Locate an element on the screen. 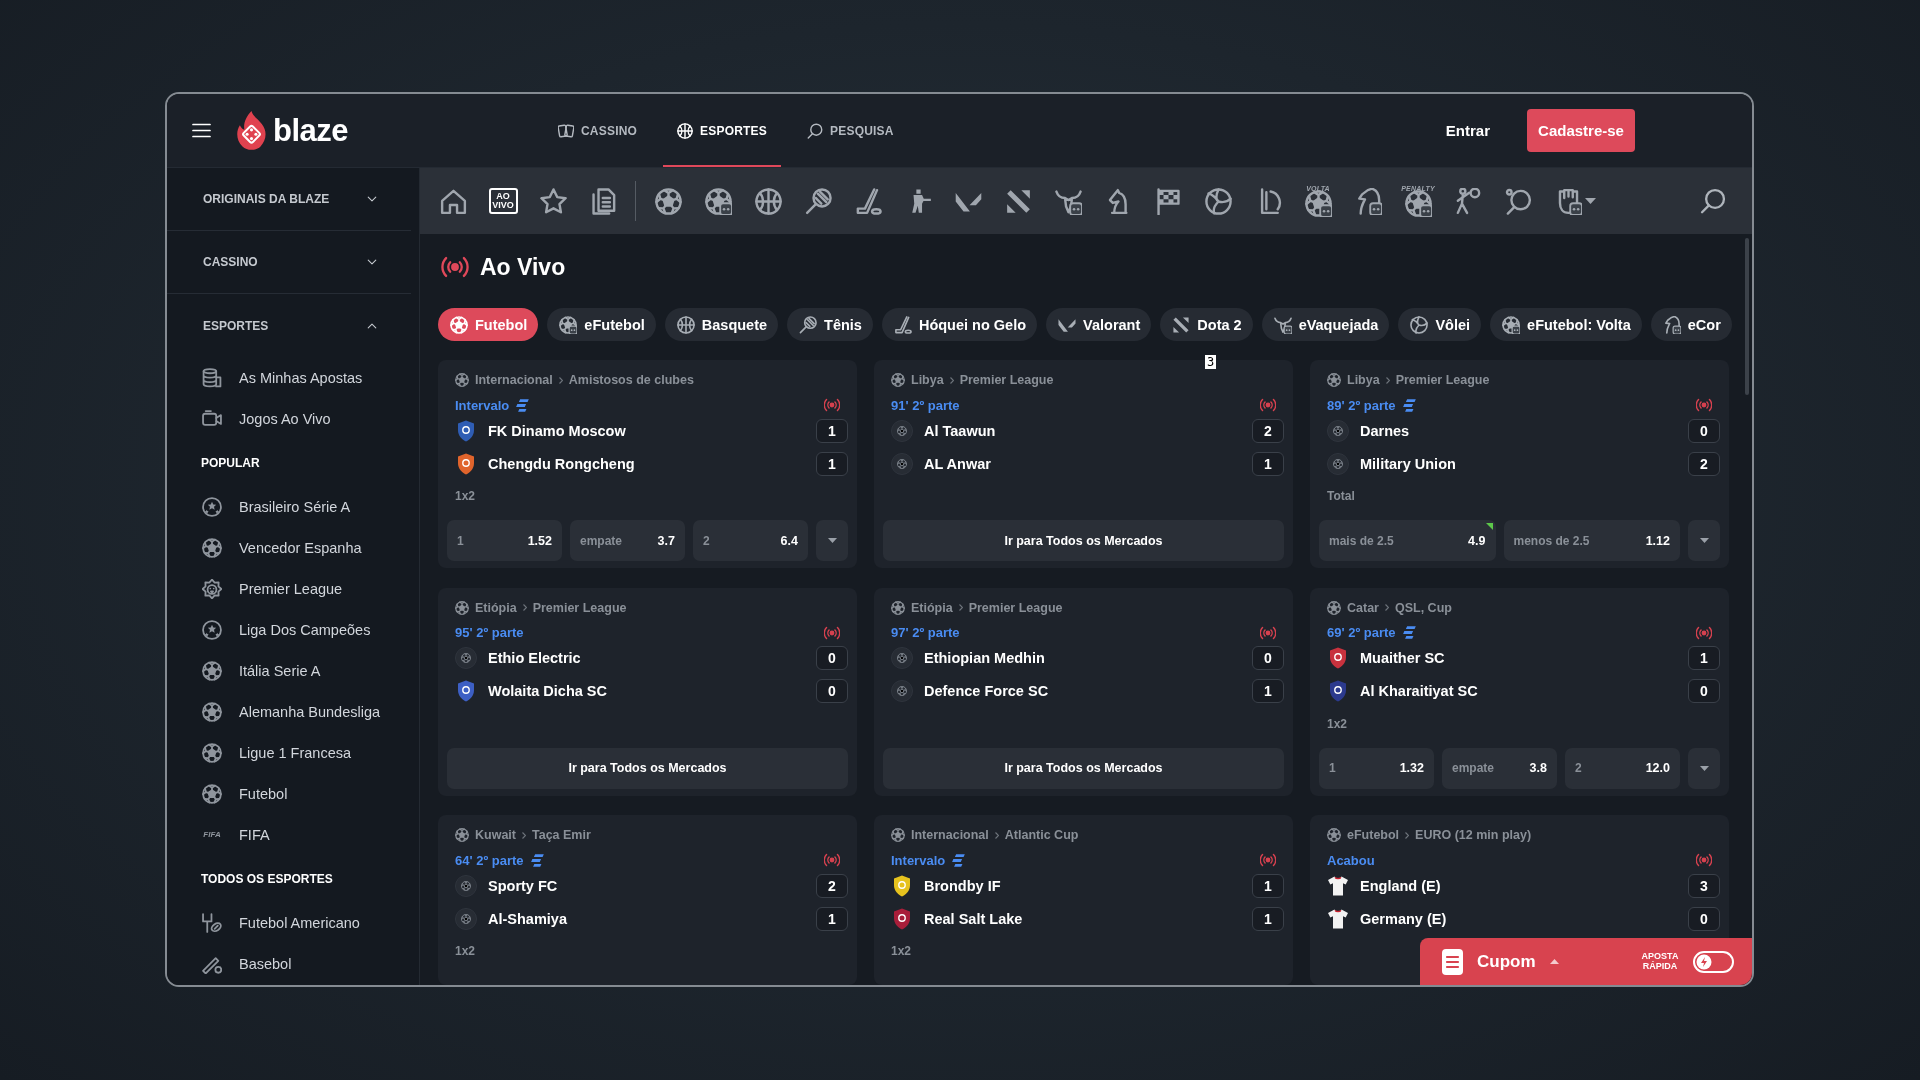 This screenshot has width=1920, height=1080. odds-button: 2 12.0 is located at coordinates (1622, 768).